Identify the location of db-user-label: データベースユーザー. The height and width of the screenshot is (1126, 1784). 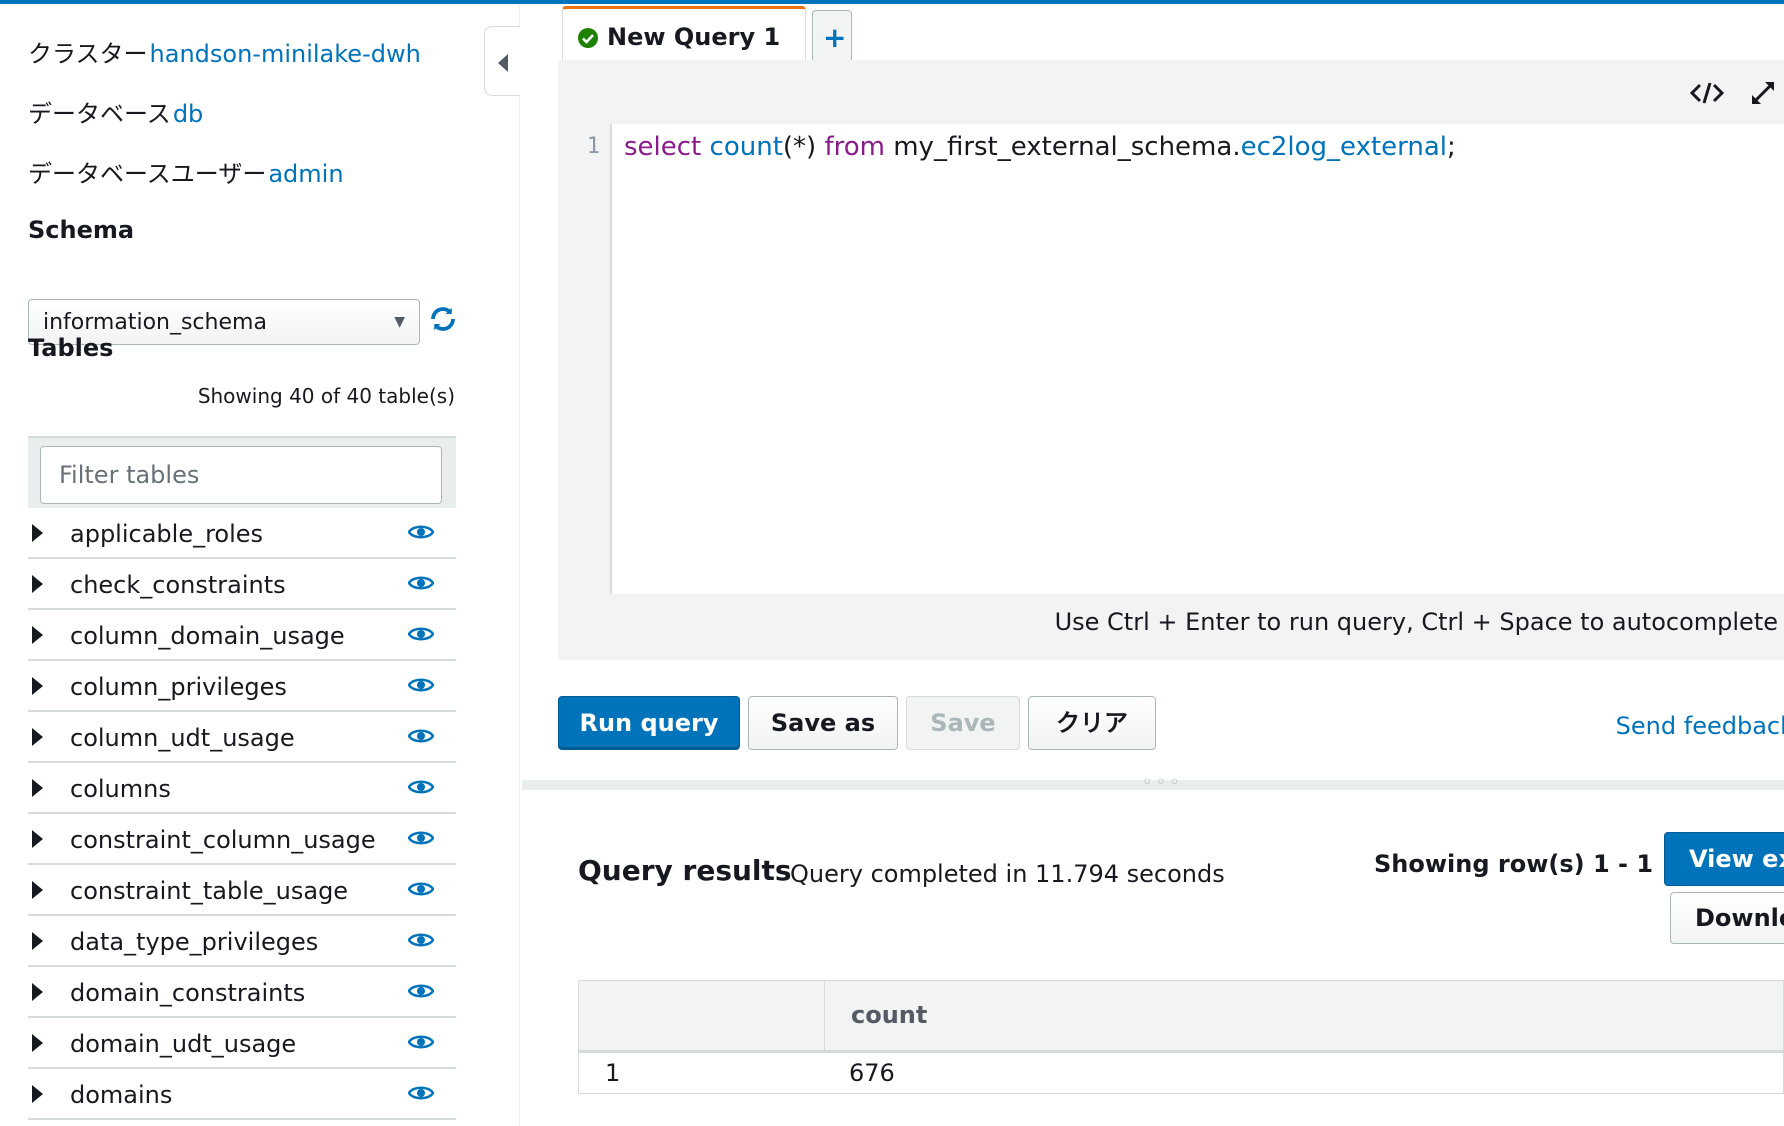
(147, 174).